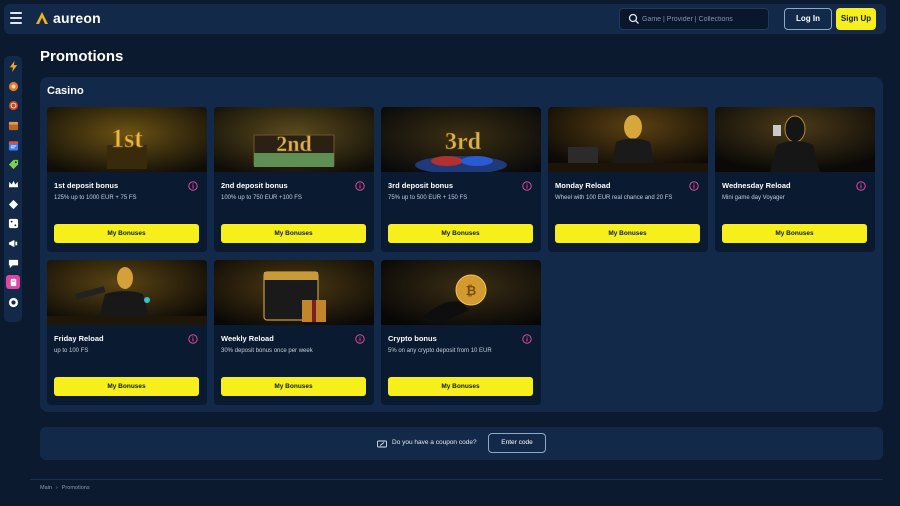 This screenshot has height=506, width=900. I want to click on search-input, so click(703, 19).